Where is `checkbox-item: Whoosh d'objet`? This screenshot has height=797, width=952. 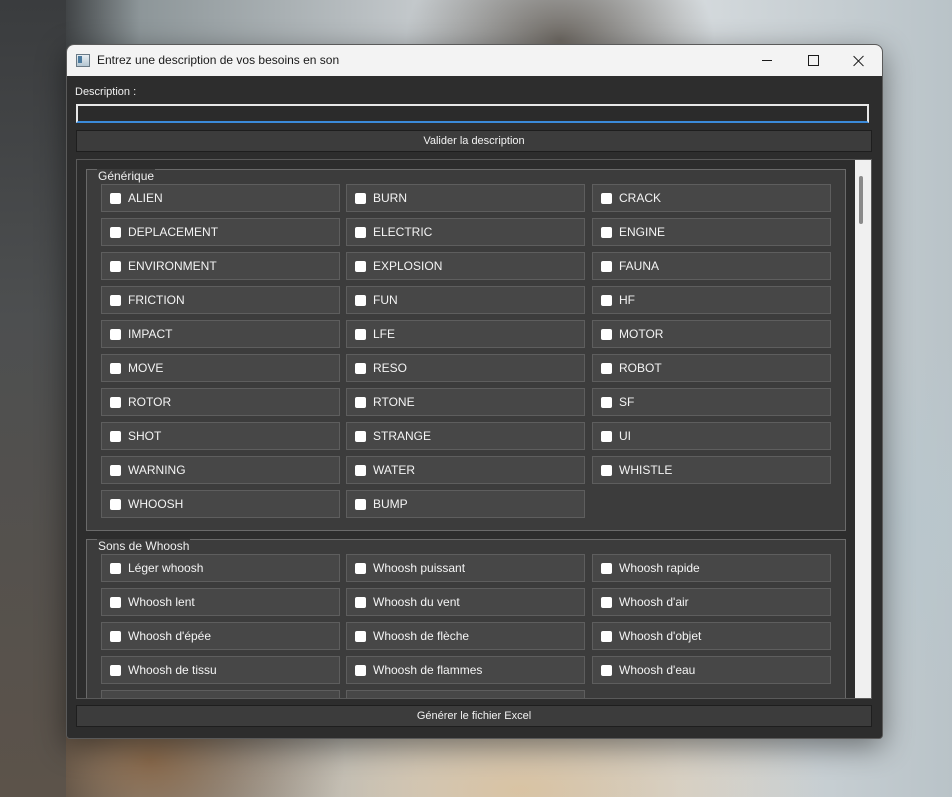
checkbox-item: Whoosh d'objet is located at coordinates (711, 636).